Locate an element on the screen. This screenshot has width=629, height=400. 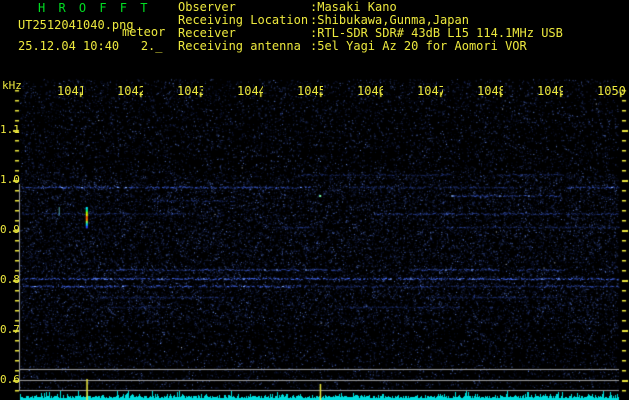
time-tick-label: 1044 is located at coordinates (250, 90).